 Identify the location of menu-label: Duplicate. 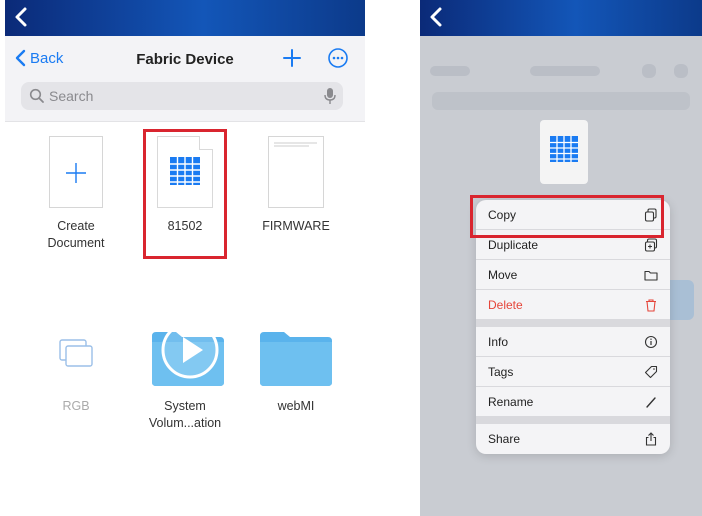
(513, 244).